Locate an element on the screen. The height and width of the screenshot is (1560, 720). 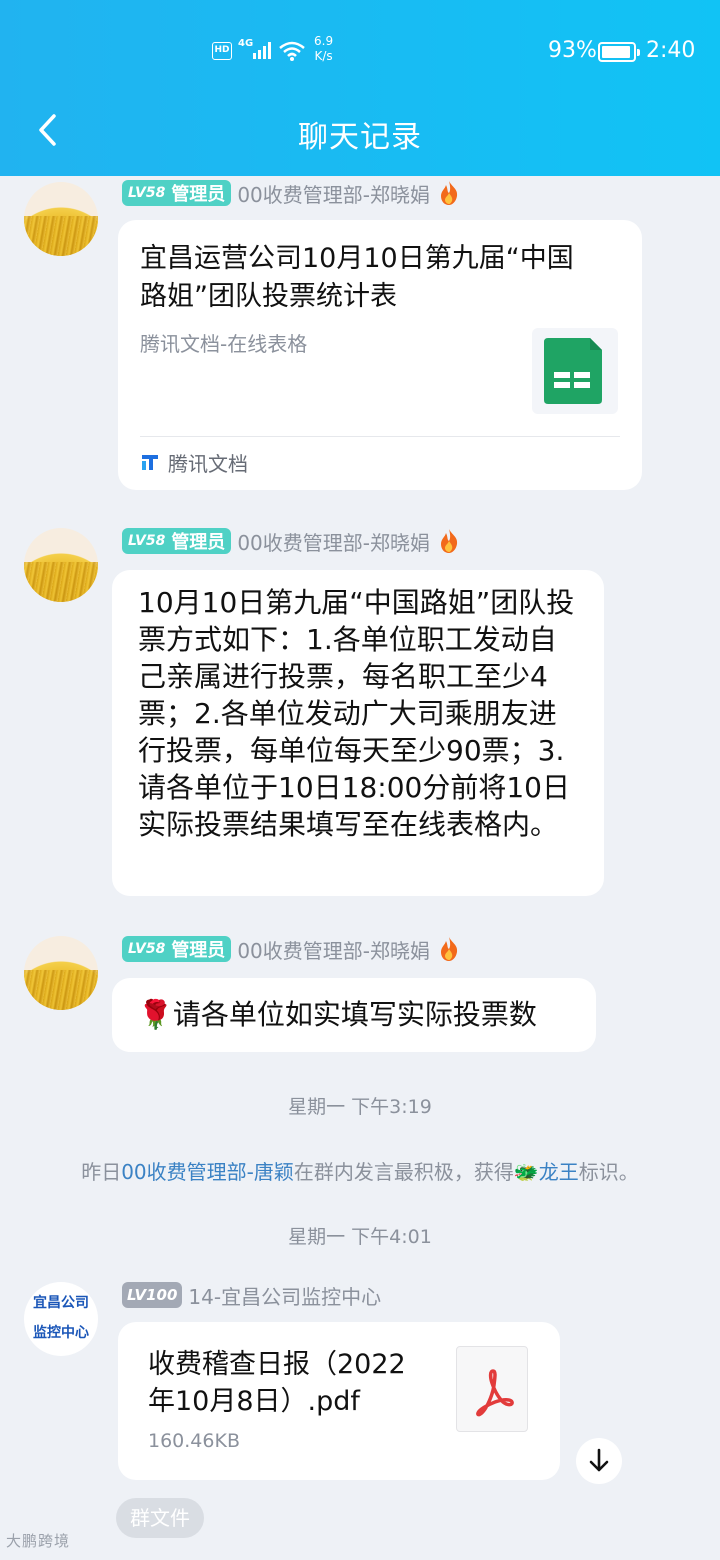
battery-percent: 93% is located at coordinates (572, 50).